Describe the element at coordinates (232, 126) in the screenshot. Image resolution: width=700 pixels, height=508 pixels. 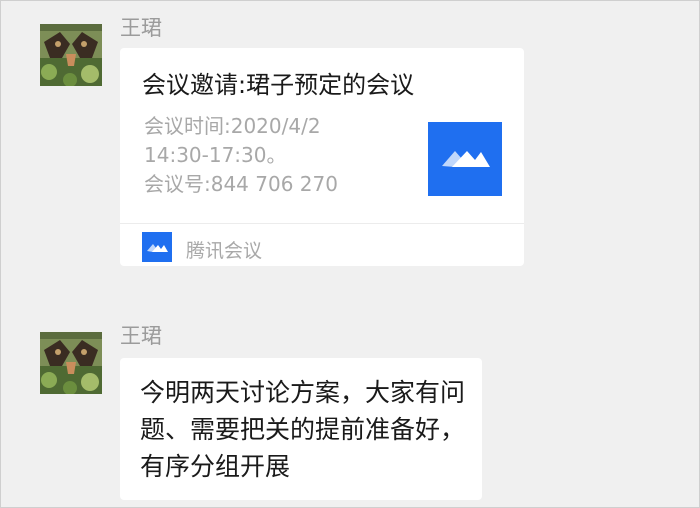
I see `meeting-time-line: 会议时间:2020/4/2` at that location.